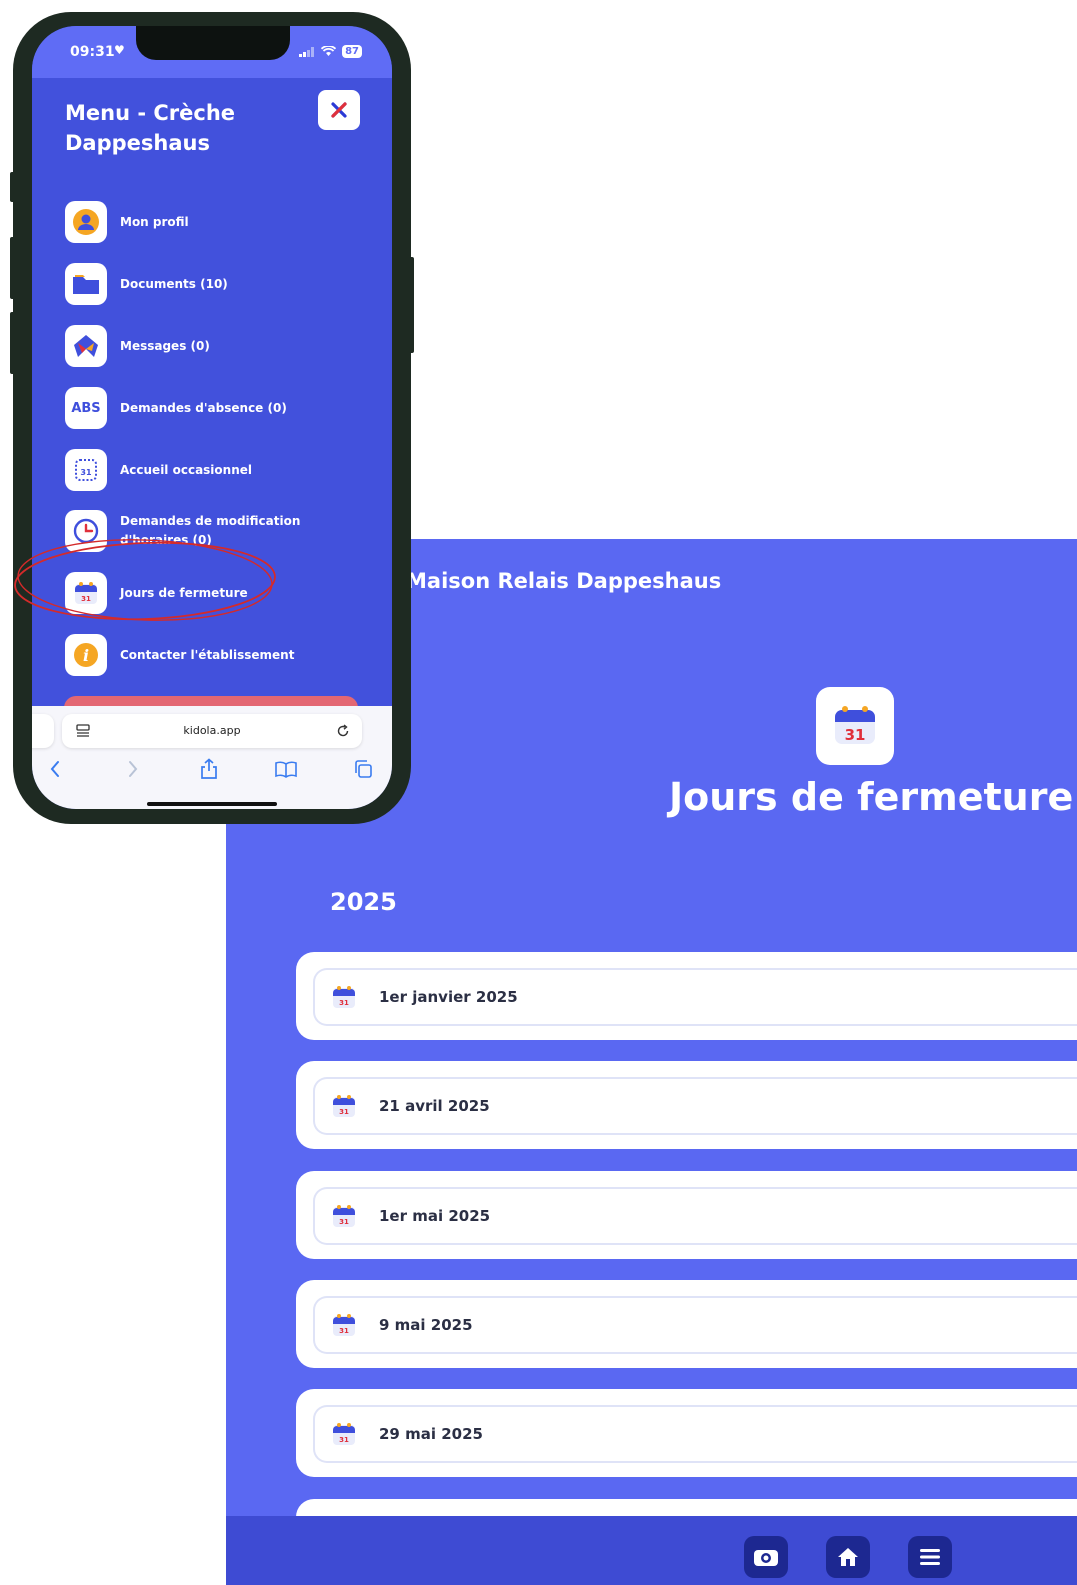 This screenshot has width=1077, height=1585. Describe the element at coordinates (329, 51) in the screenshot. I see `wifi-icon` at that location.